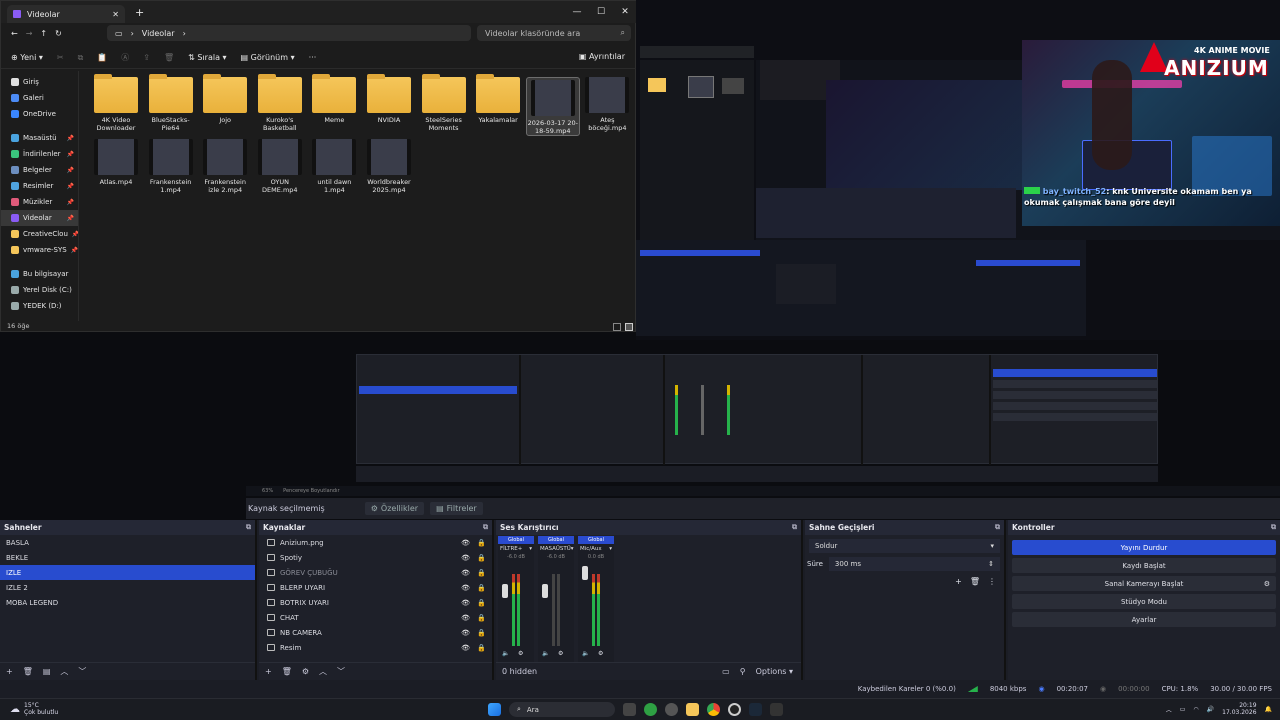  Describe the element at coordinates (494, 709) in the screenshot. I see `windows-start-icon` at that location.